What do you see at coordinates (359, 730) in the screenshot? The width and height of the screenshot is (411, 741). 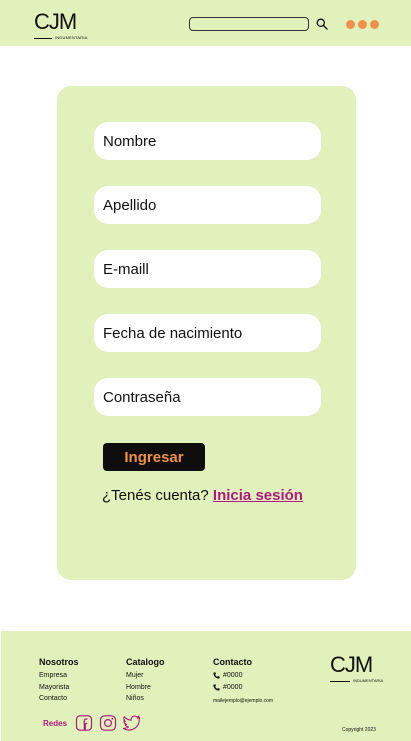 I see `copyright-text: Copyright 2023` at bounding box center [359, 730].